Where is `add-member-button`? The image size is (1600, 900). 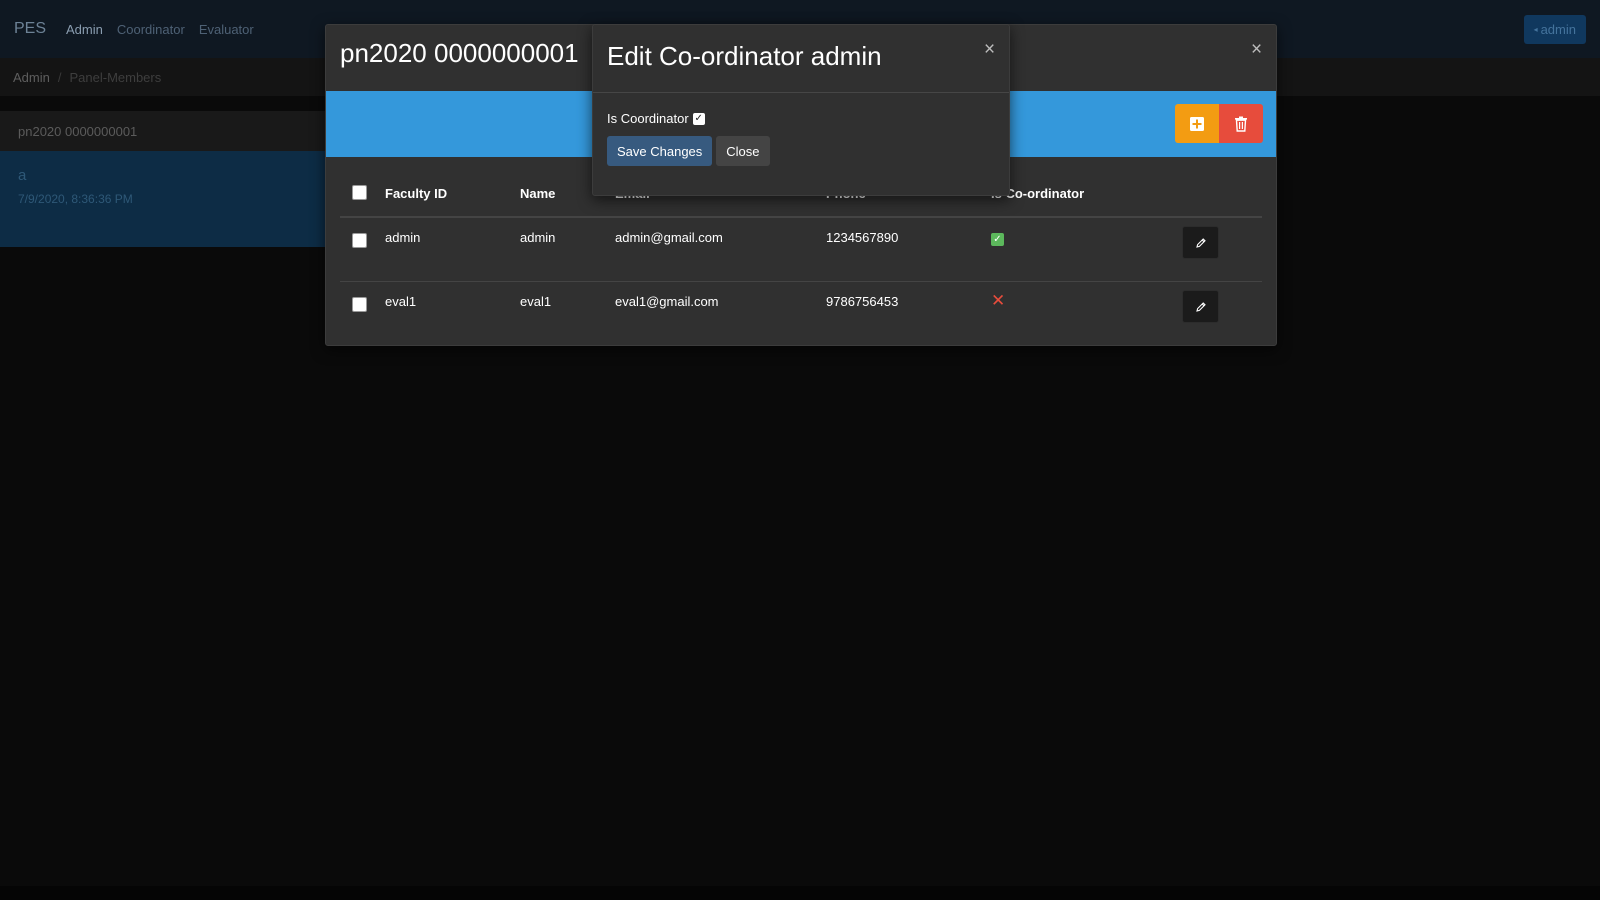 add-member-button is located at coordinates (1197, 123).